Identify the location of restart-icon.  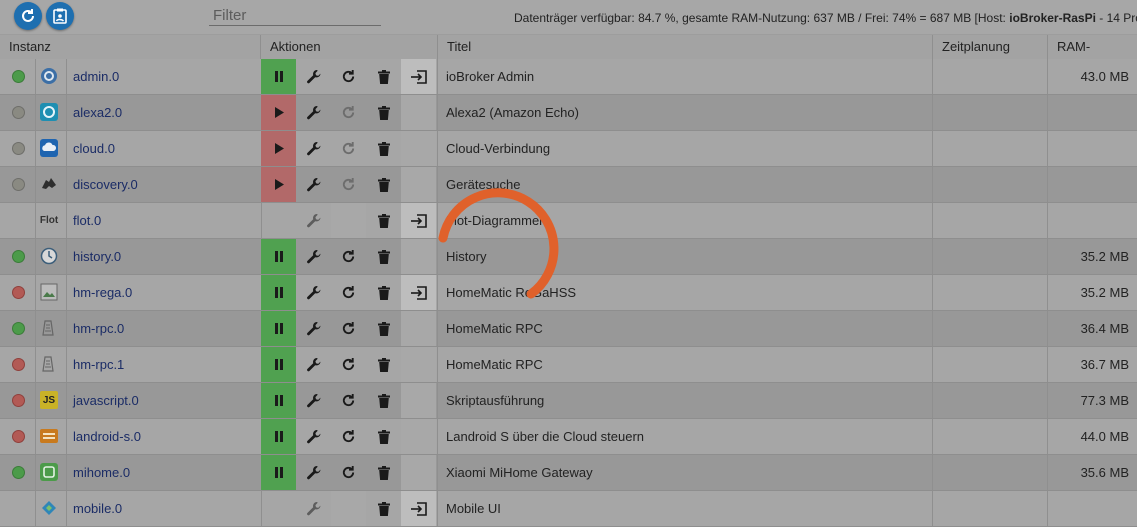
(348, 148).